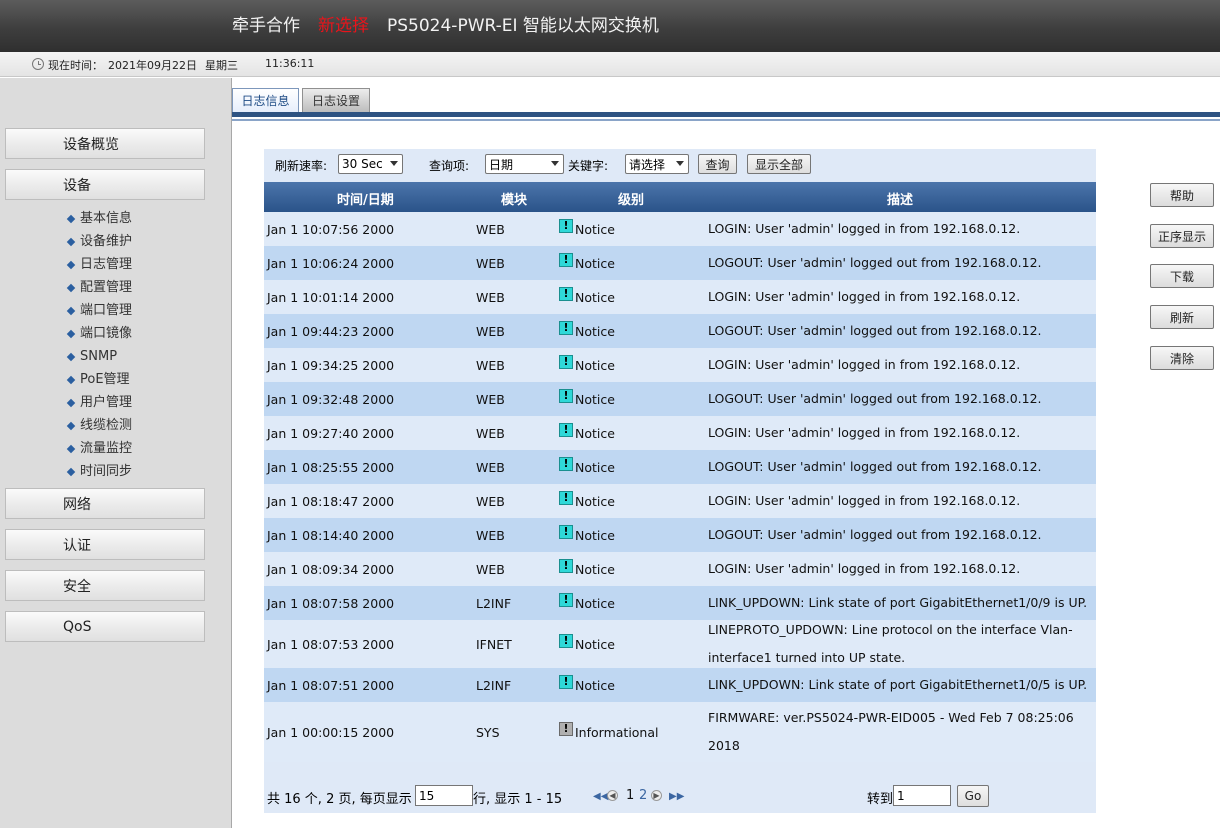  Describe the element at coordinates (301, 166) in the screenshot. I see `refresh-rate-label: 刷新速率:` at that location.